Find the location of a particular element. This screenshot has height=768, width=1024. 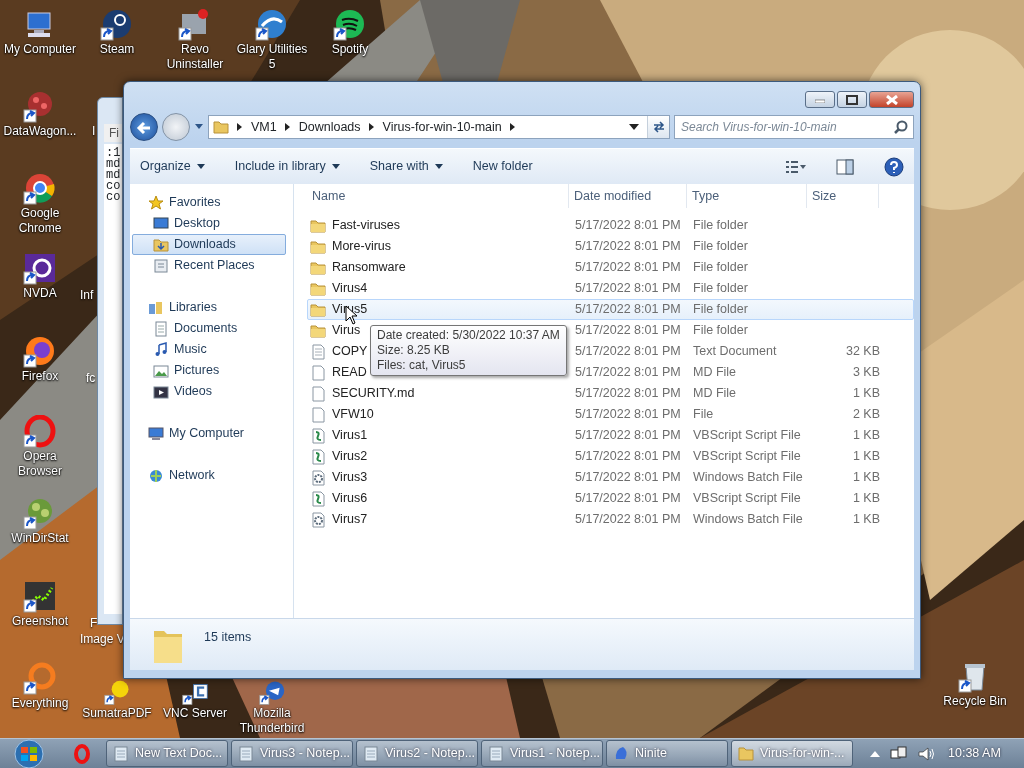

nav-item: Recent Places is located at coordinates (209, 265).